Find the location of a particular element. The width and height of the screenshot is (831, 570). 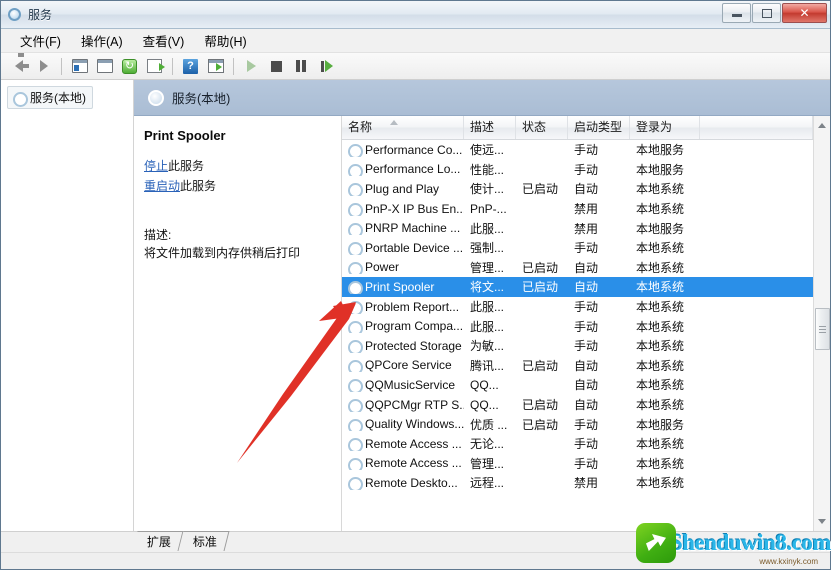

cell-startup-type: 禁用 is located at coordinates (586, 483).